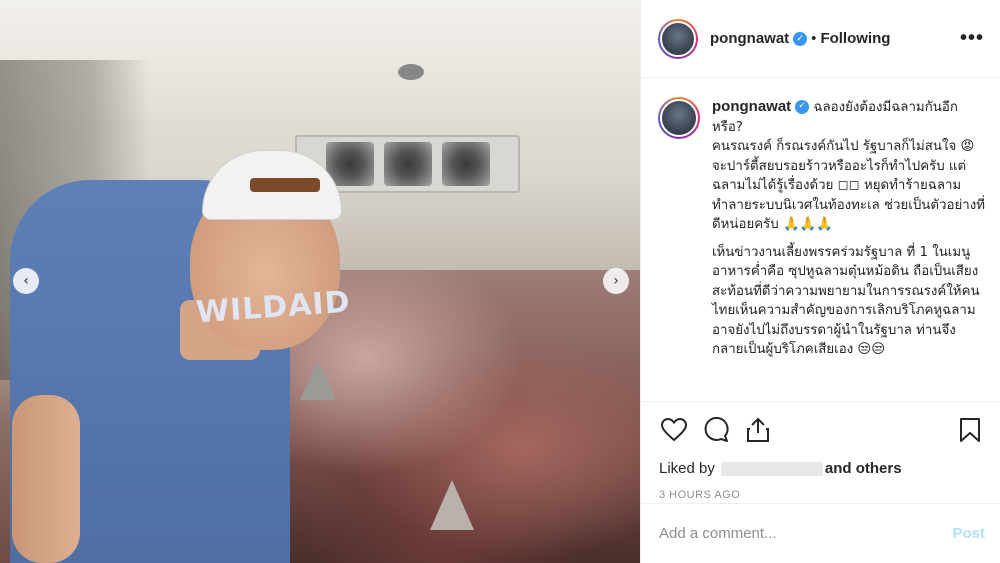 Image resolution: width=1000 pixels, height=563 pixels. What do you see at coordinates (771, 468) in the screenshot?
I see `blurred-username` at bounding box center [771, 468].